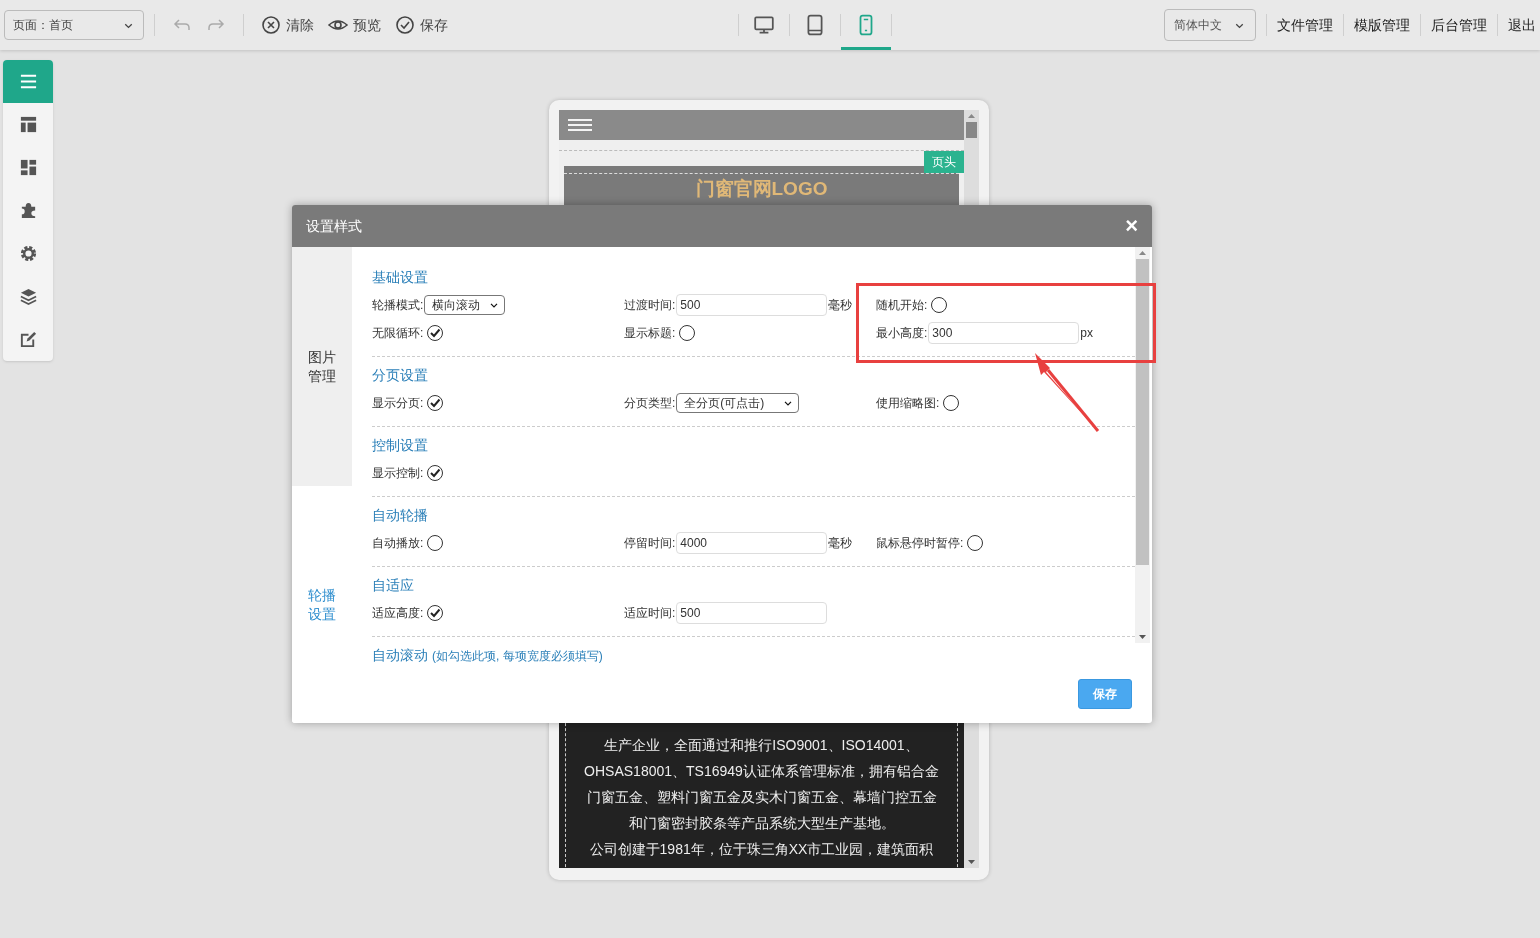 This screenshot has height=938, width=1540. Describe the element at coordinates (28, 124) in the screenshot. I see `layout-icon` at that location.